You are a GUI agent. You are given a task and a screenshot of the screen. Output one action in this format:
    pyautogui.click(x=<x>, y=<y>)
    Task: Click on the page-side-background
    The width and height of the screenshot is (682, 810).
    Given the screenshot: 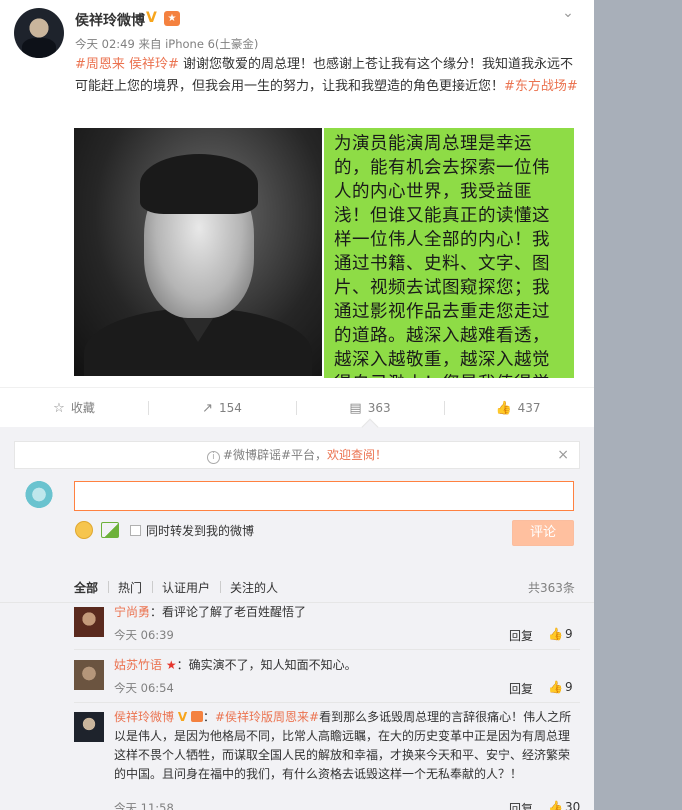 What is the action you would take?
    pyautogui.click(x=638, y=405)
    